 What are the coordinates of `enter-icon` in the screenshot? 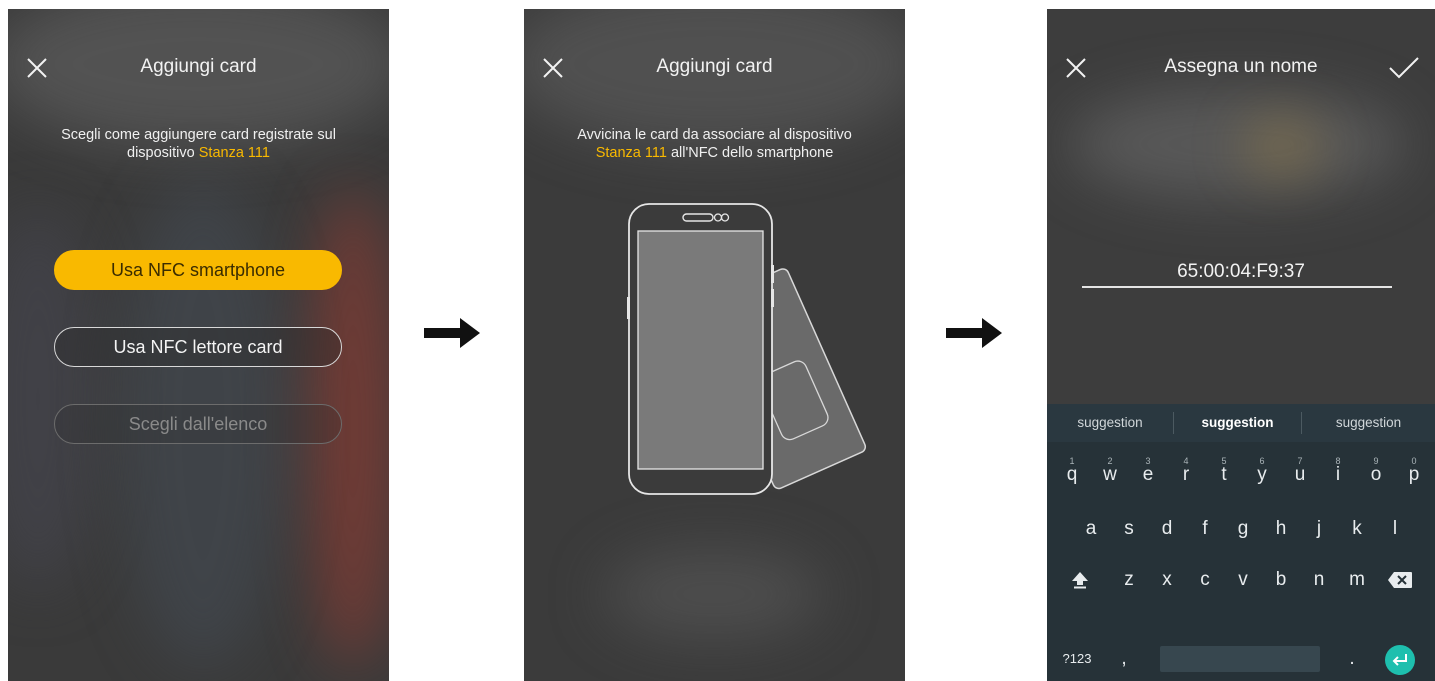 It's located at (1399, 660).